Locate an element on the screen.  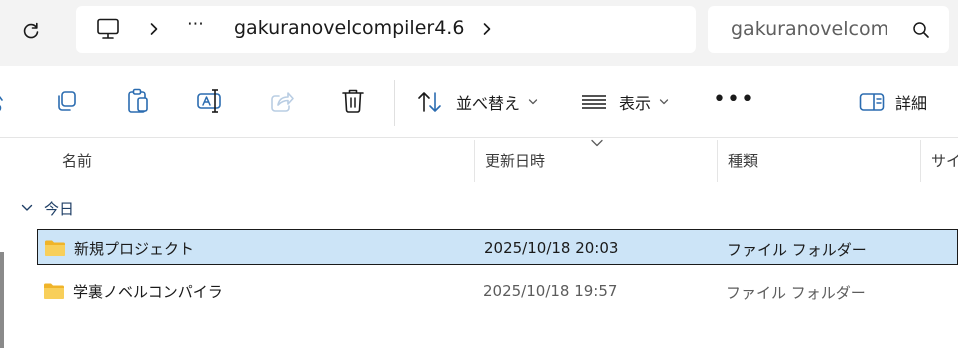
copy-icon is located at coordinates (67, 101).